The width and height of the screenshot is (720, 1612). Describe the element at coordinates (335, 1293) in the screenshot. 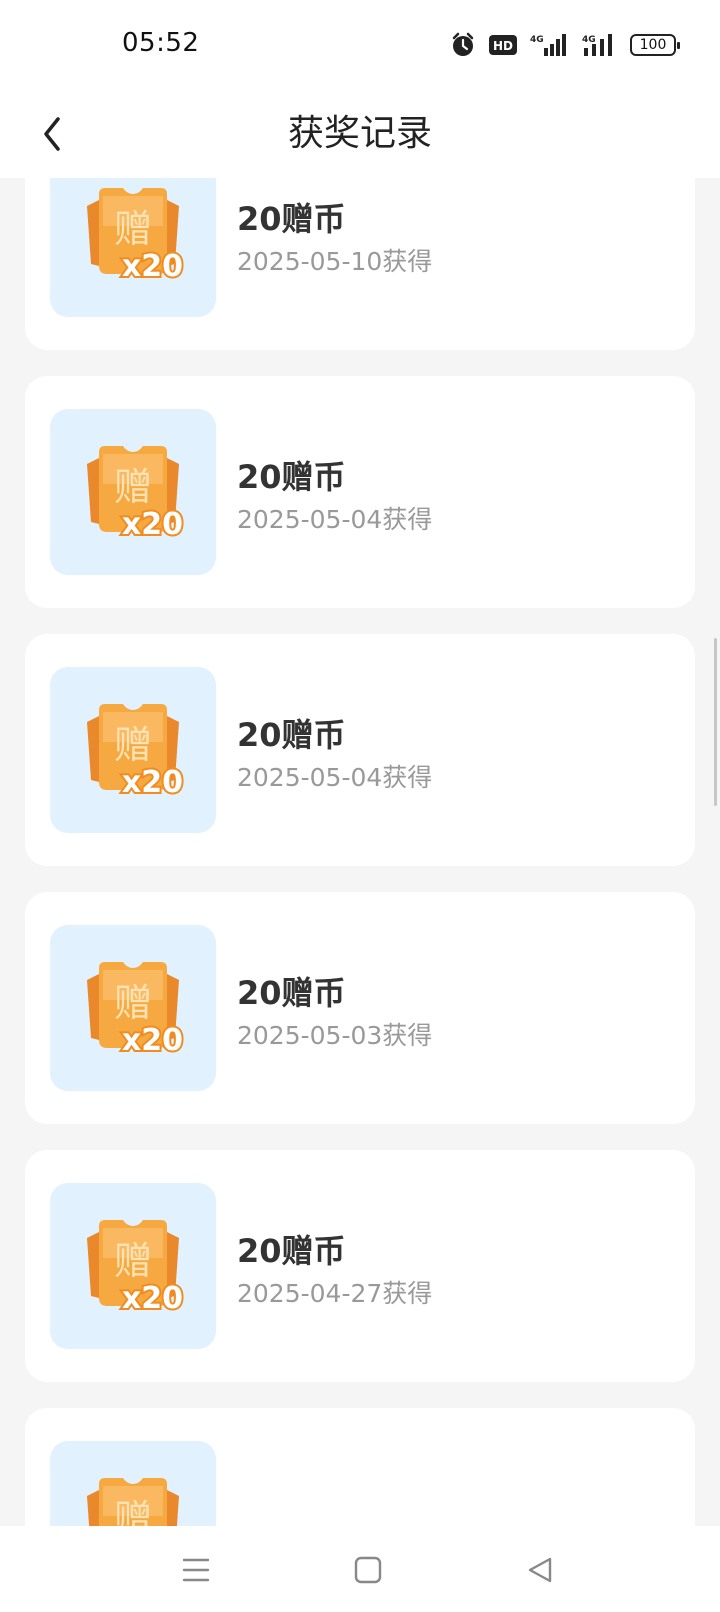

I see `prize-date: 2025-04-27获得` at that location.